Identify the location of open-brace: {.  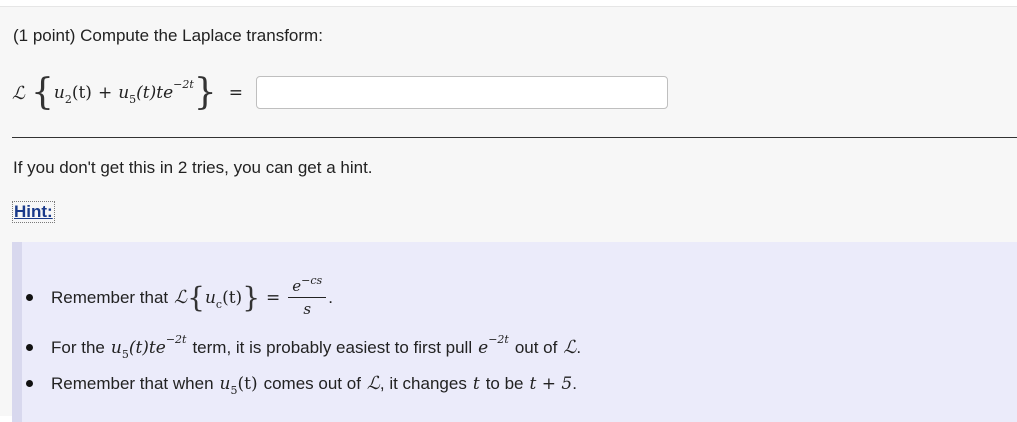
(42, 92).